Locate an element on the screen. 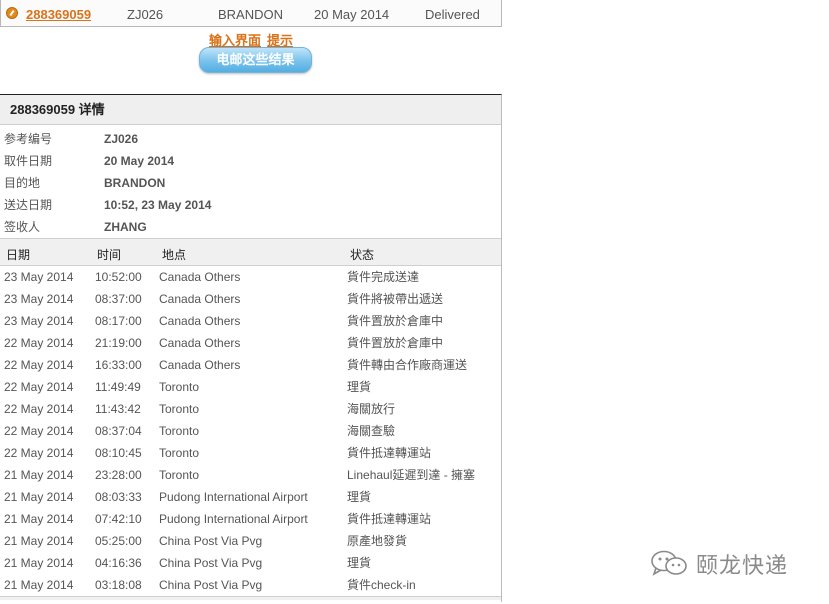 The height and width of the screenshot is (604, 829). email-results-button: 电邮这些结果 is located at coordinates (255, 60).